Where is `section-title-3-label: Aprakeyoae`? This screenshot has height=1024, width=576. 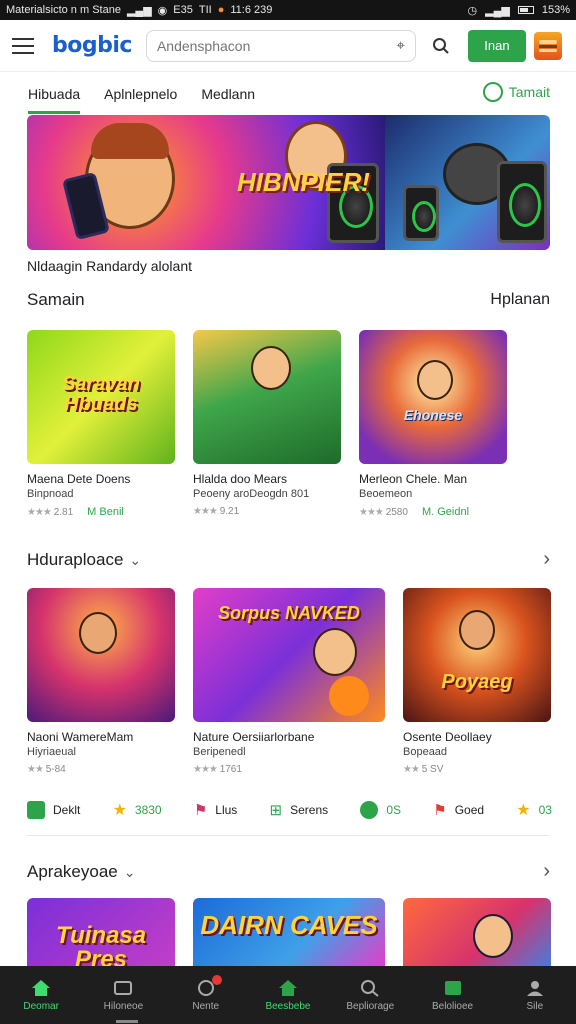
section-title-3-label: Aprakeyoae is located at coordinates (72, 871).